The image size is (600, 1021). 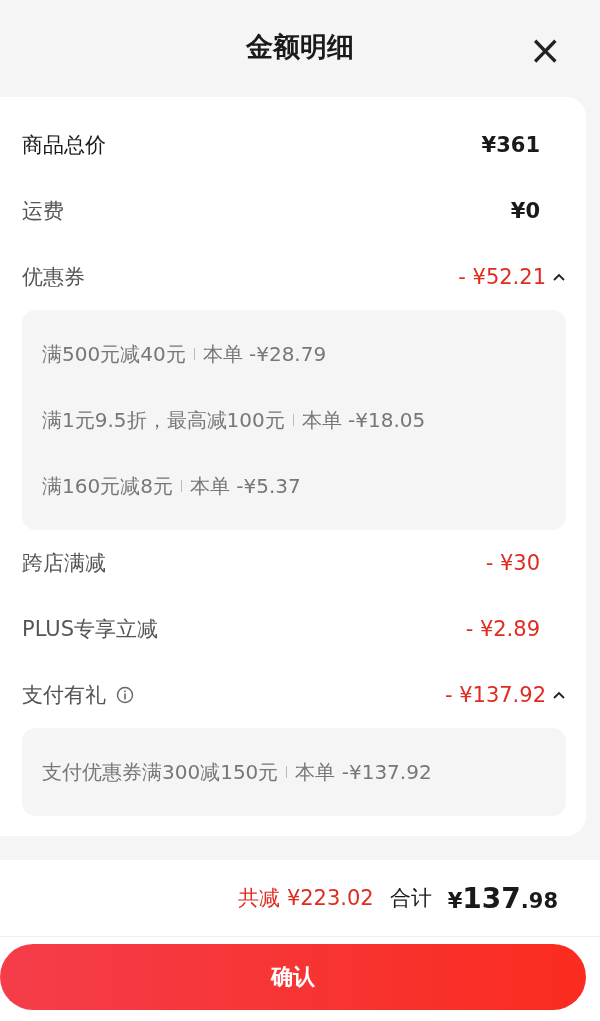 I want to click on info-icon, so click(x=125, y=695).